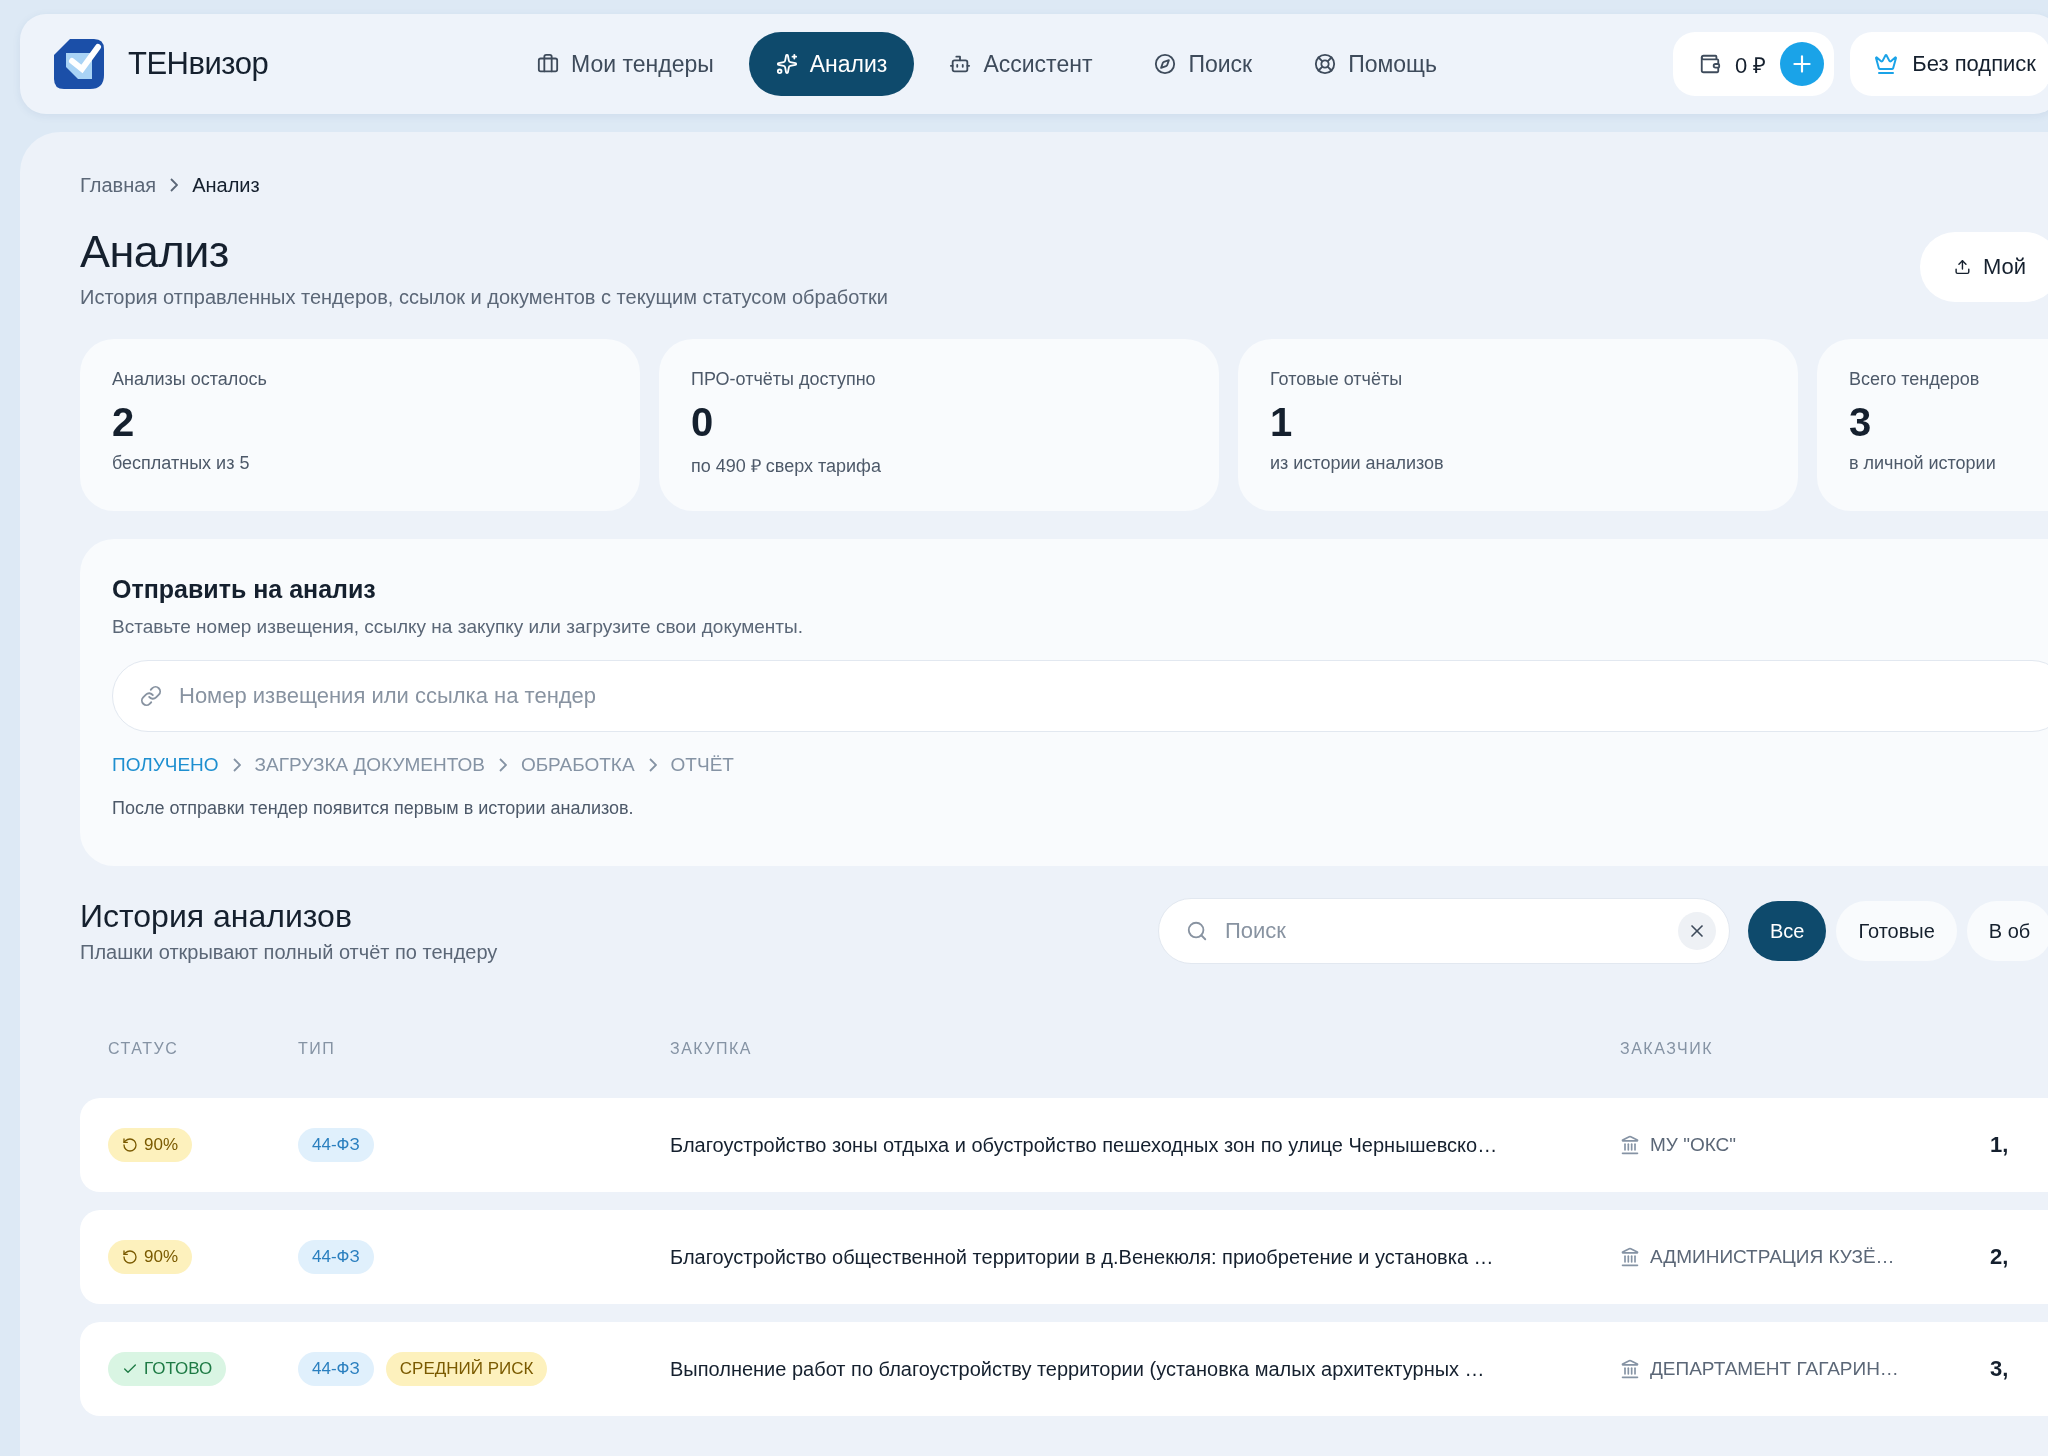 This screenshot has width=2048, height=1456. What do you see at coordinates (1197, 931) in the screenshot?
I see `search-icon` at bounding box center [1197, 931].